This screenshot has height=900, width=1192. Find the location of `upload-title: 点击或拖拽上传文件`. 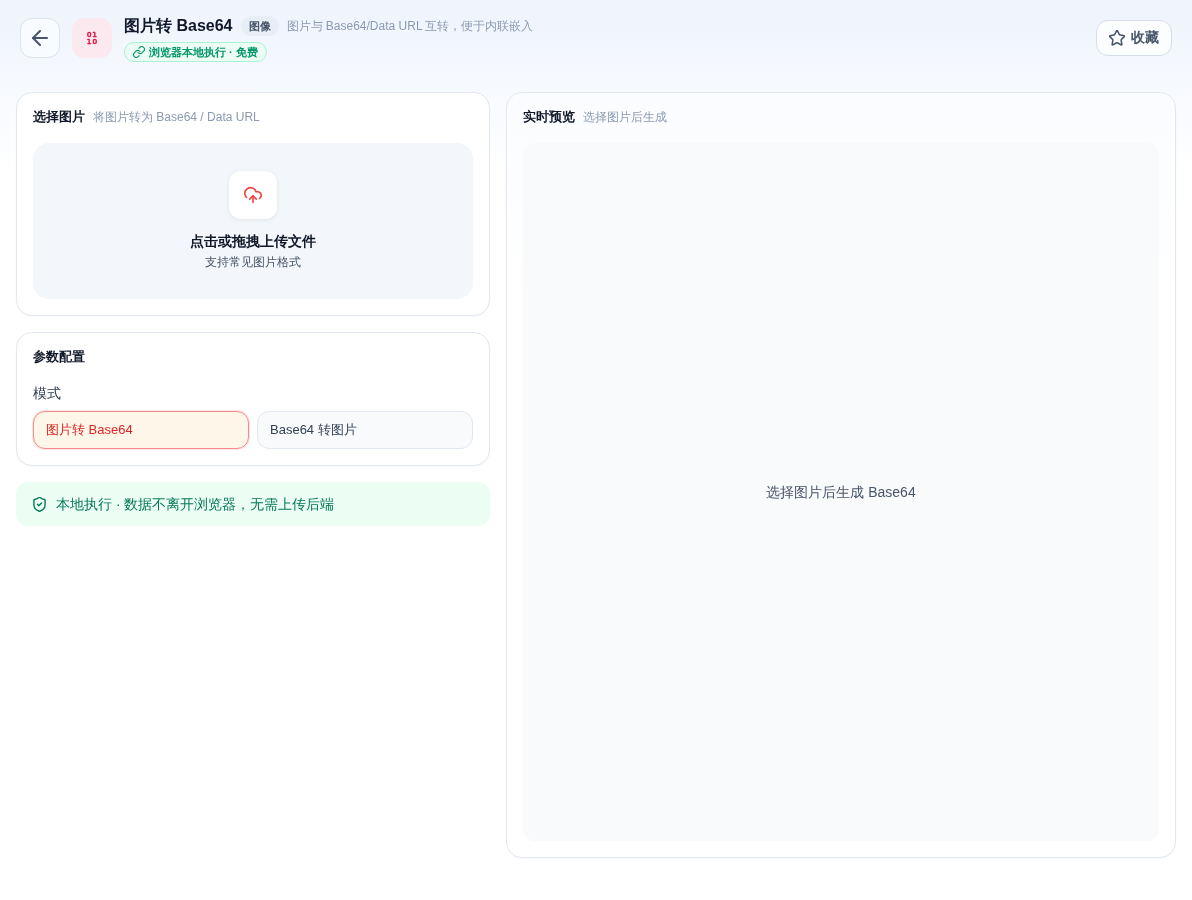

upload-title: 点击或拖拽上传文件 is located at coordinates (253, 241).